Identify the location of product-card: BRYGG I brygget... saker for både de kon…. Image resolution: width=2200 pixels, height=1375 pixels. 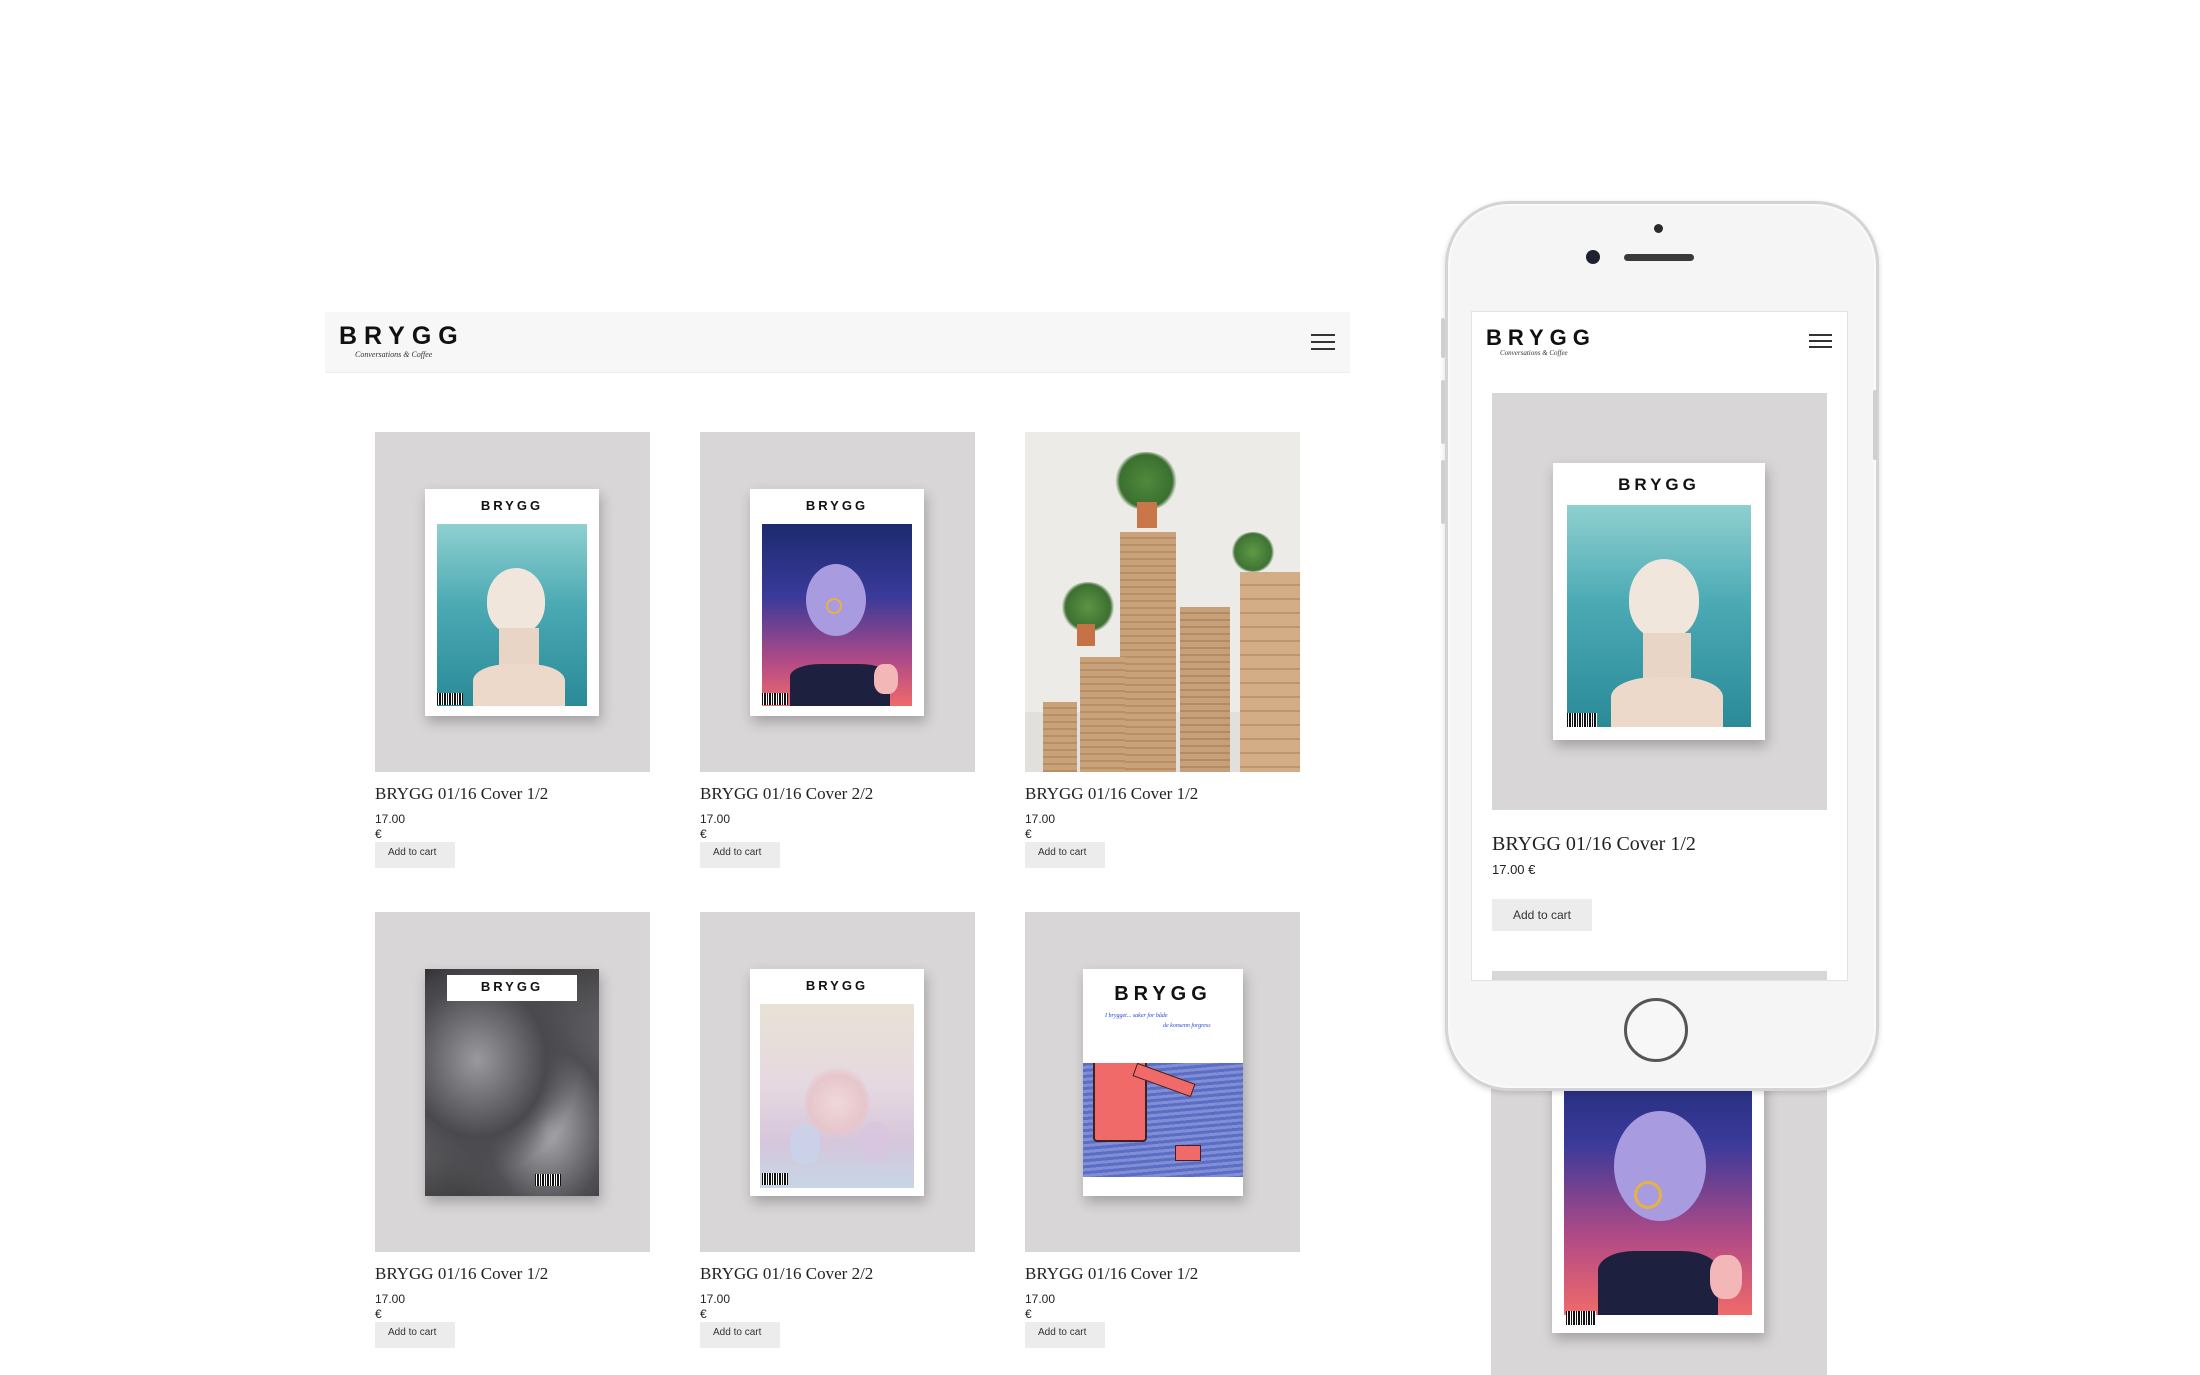
(1162, 1130).